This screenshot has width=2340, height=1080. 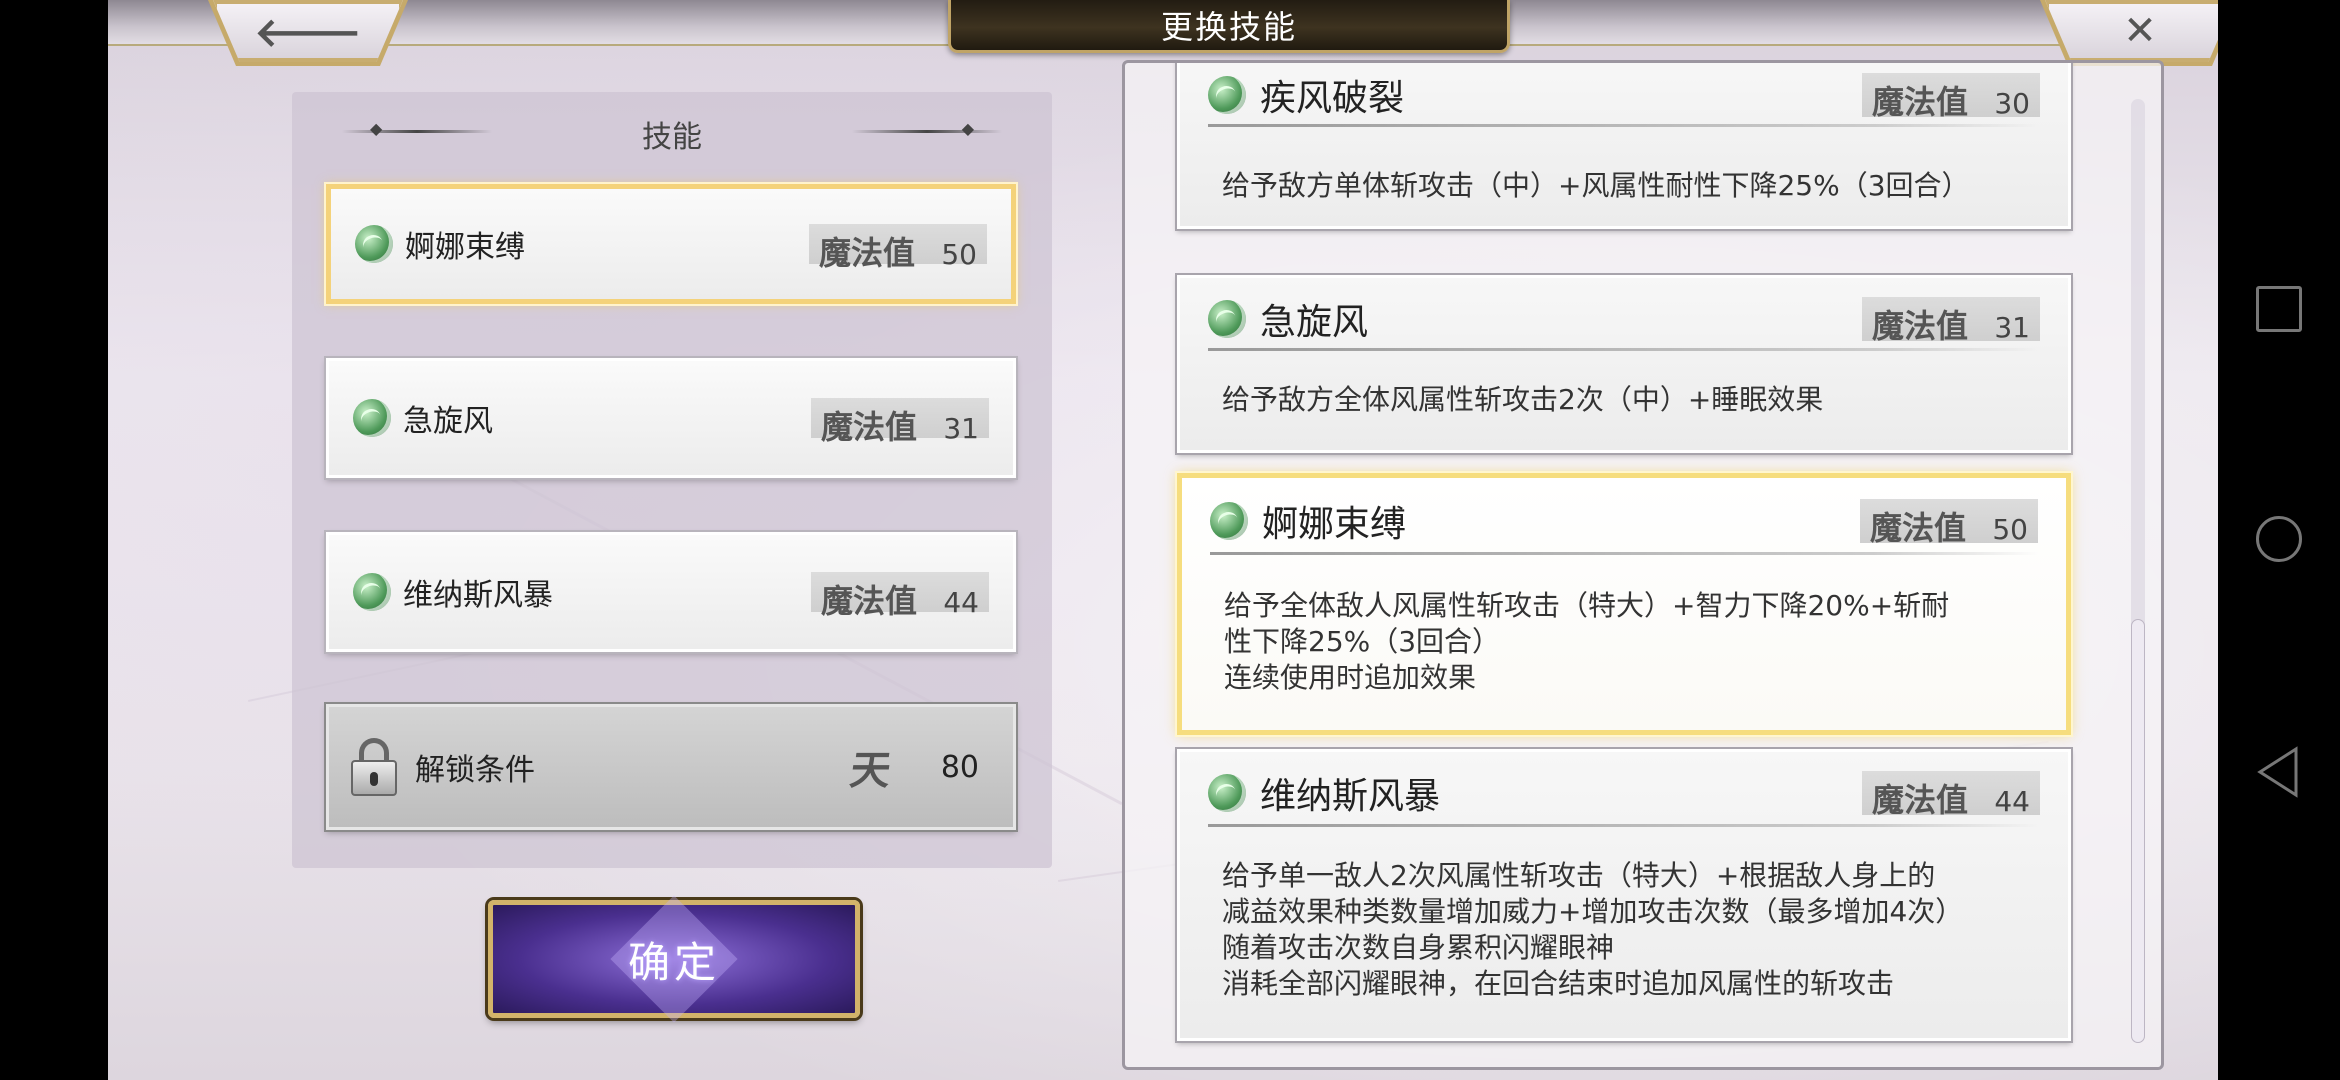 I want to click on home-icon, so click(x=2279, y=539).